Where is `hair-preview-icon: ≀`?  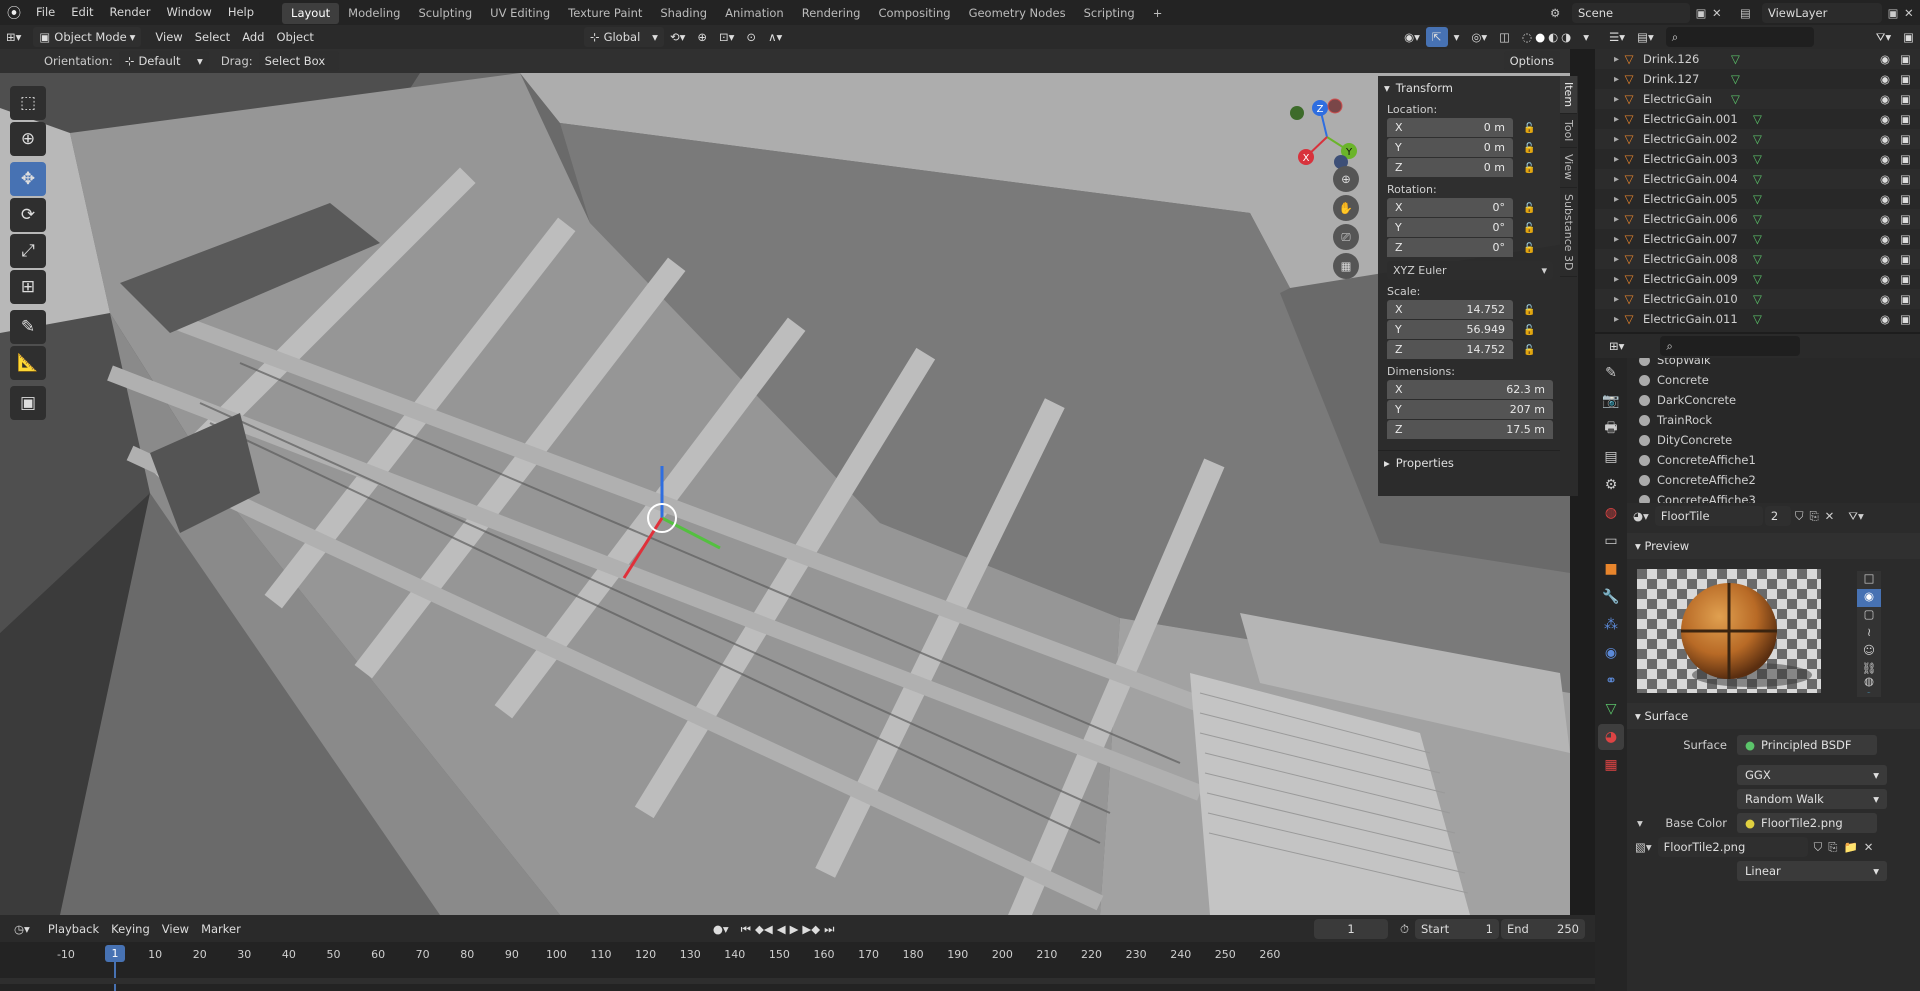
hair-preview-icon: ≀ is located at coordinates (1869, 634).